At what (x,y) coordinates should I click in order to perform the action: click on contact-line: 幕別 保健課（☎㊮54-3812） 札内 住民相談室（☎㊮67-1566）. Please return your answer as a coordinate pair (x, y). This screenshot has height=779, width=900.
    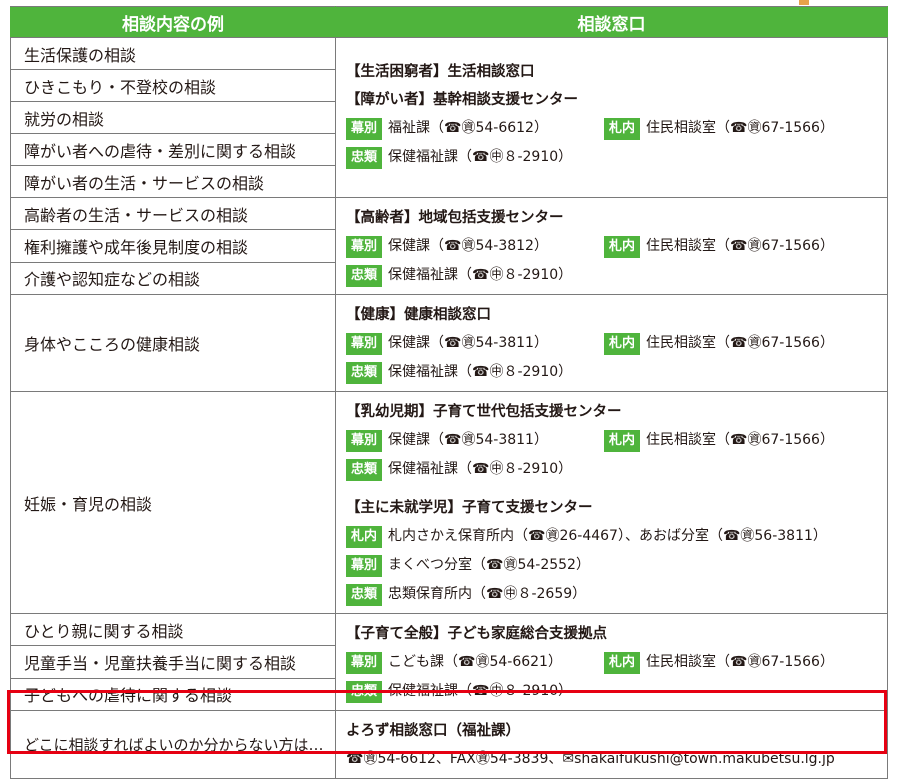
    Looking at the image, I should click on (616, 246).